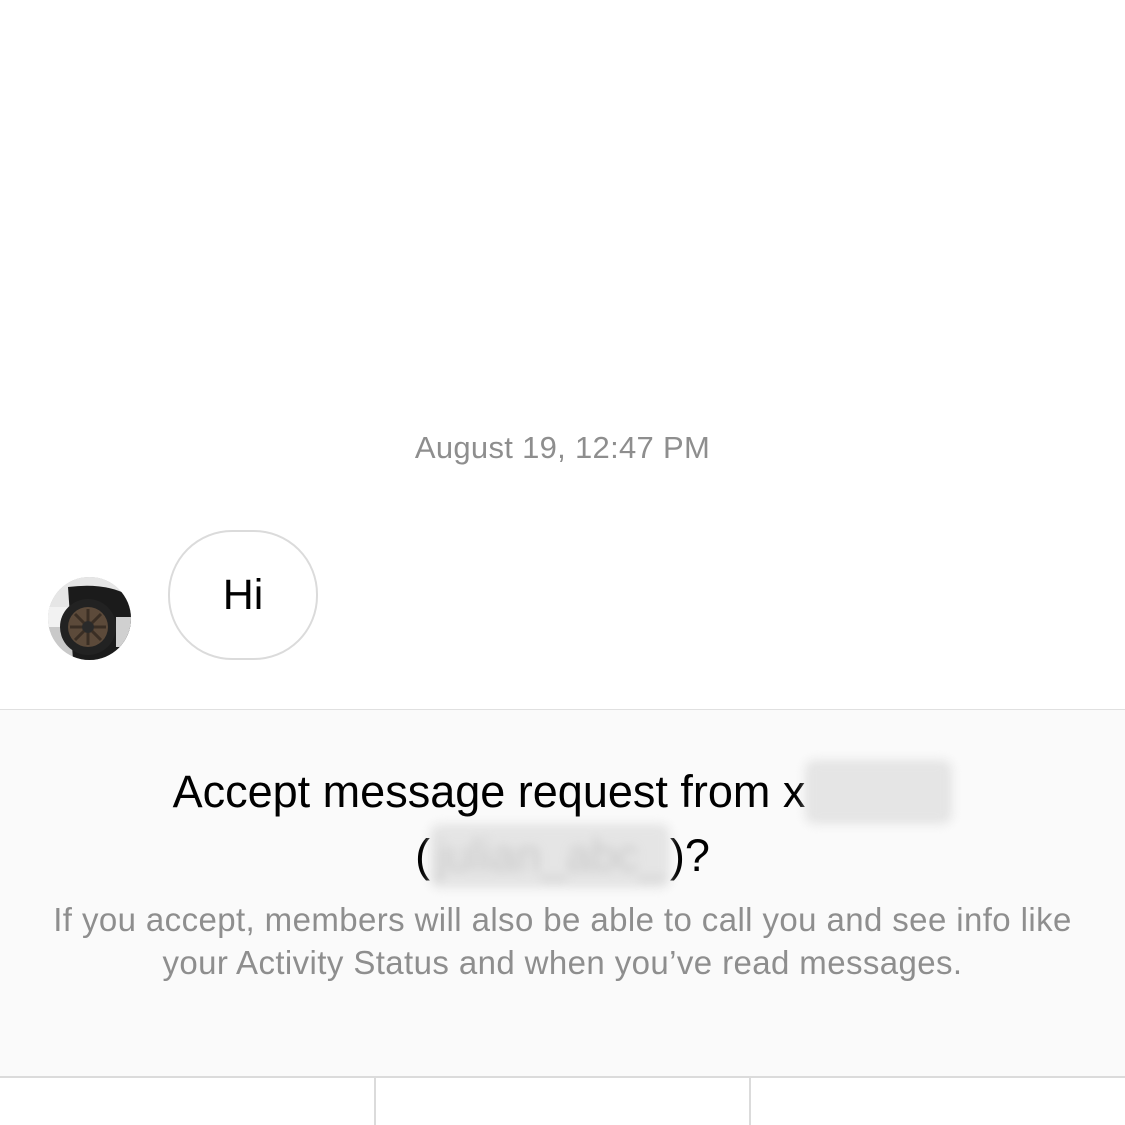 This screenshot has height=1125, width=1125. Describe the element at coordinates (188, 1101) in the screenshot. I see `block-button` at that location.